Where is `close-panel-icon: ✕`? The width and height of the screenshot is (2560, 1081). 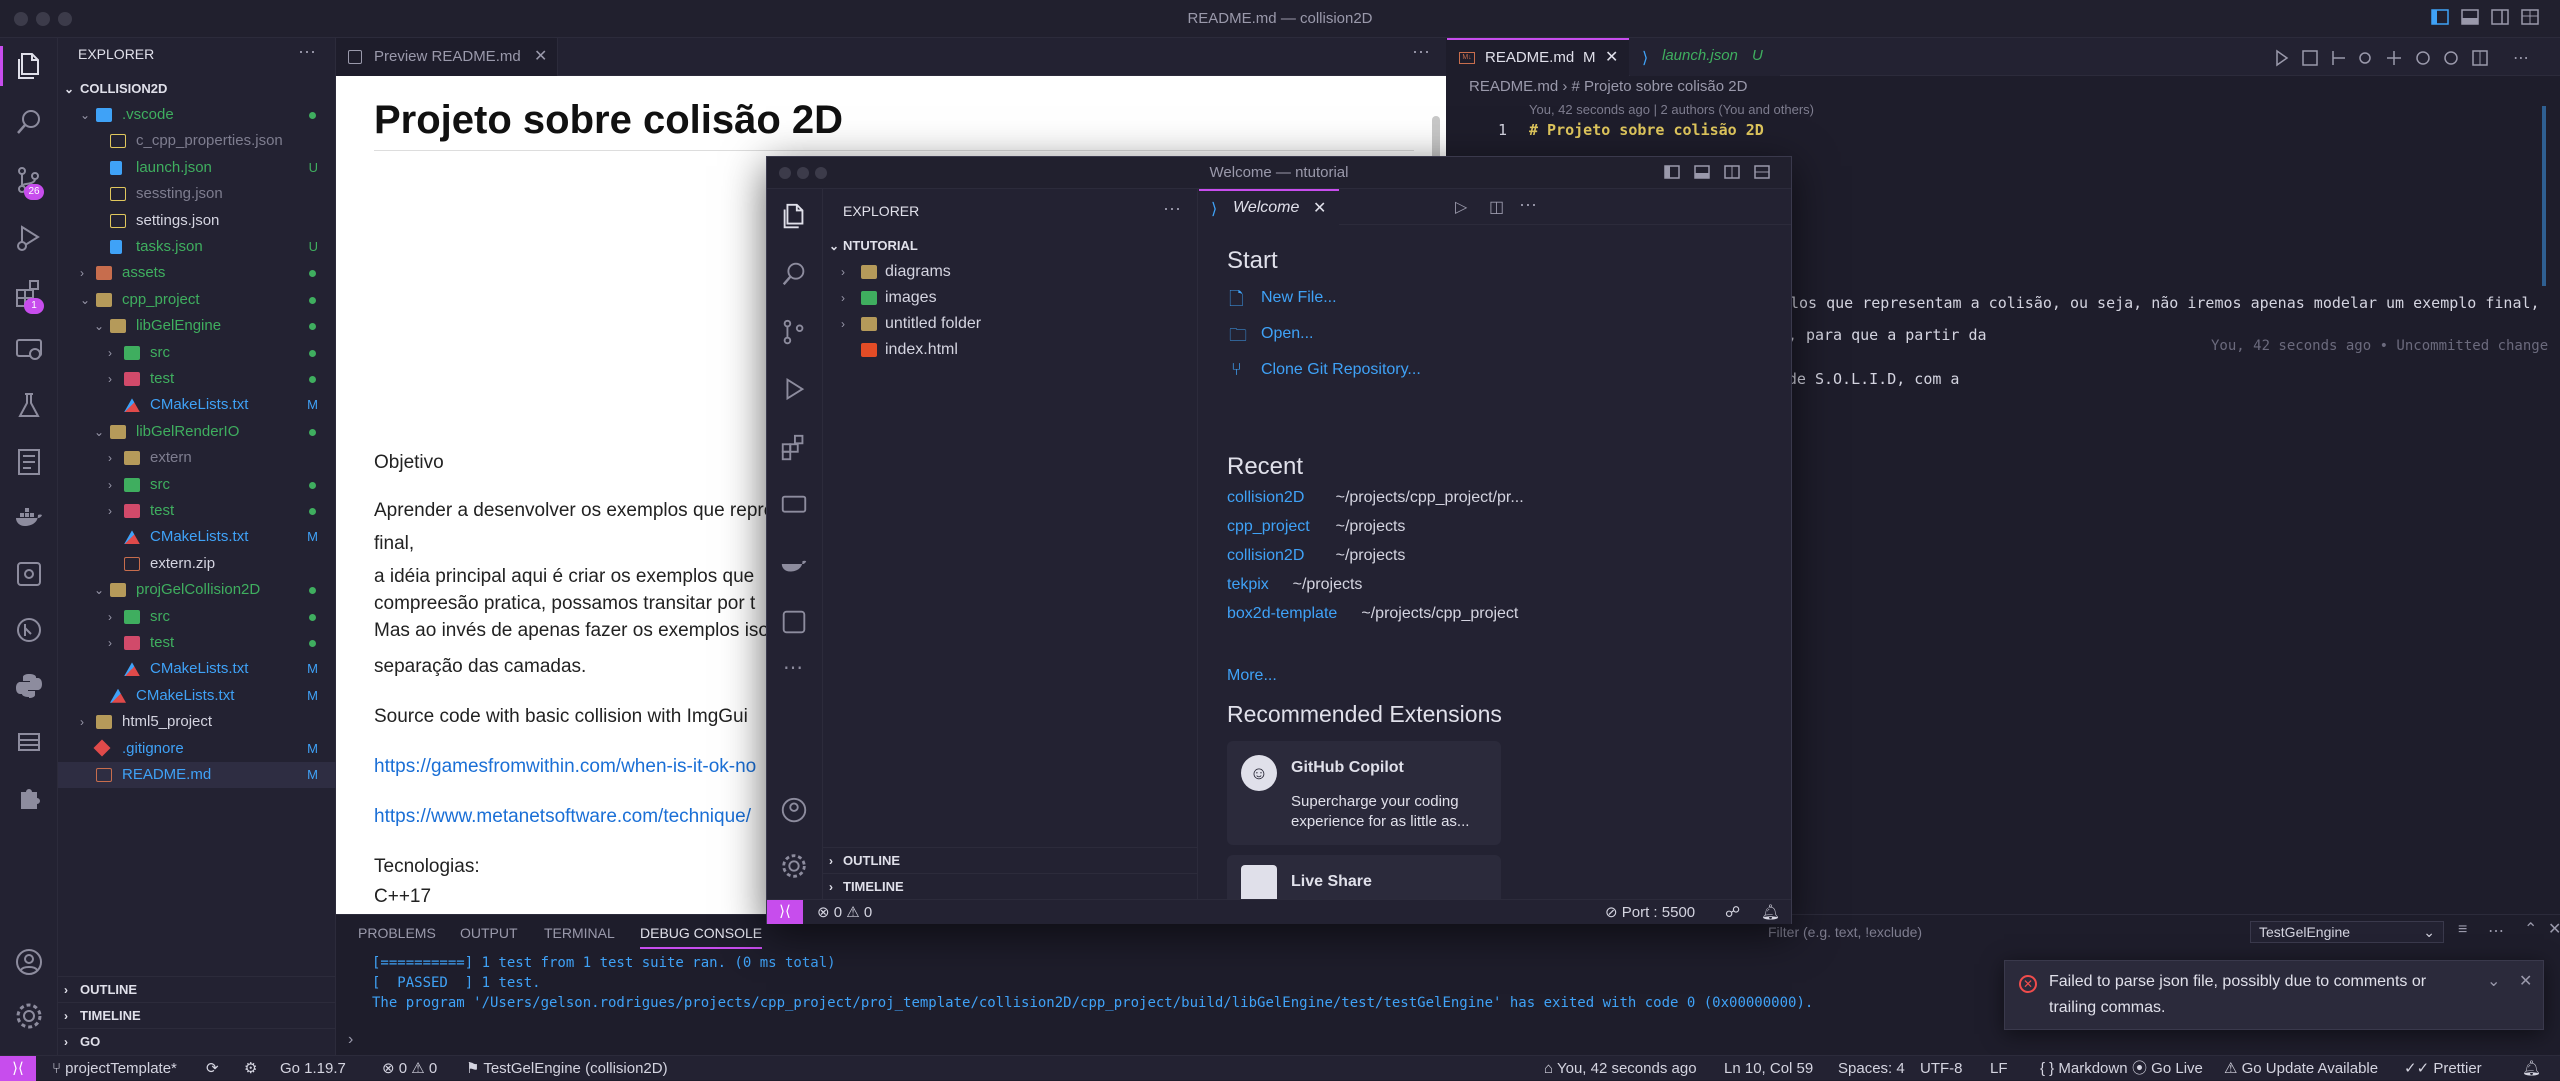
close-panel-icon: ✕ is located at coordinates (2554, 929).